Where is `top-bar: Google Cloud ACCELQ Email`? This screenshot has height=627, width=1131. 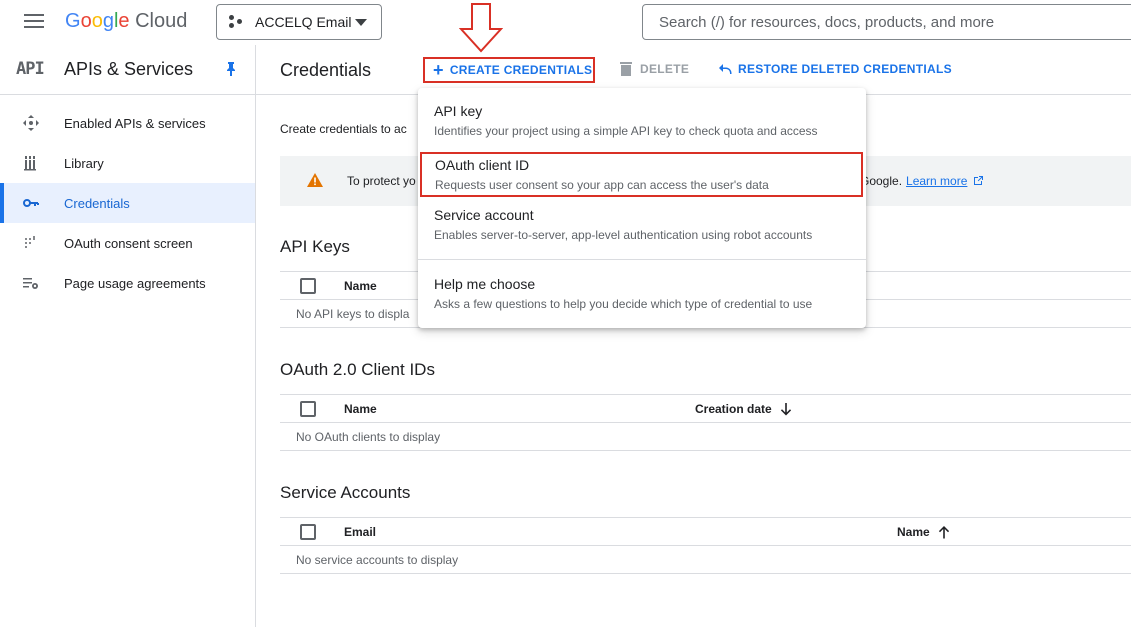 top-bar: Google Cloud ACCELQ Email is located at coordinates (565, 22).